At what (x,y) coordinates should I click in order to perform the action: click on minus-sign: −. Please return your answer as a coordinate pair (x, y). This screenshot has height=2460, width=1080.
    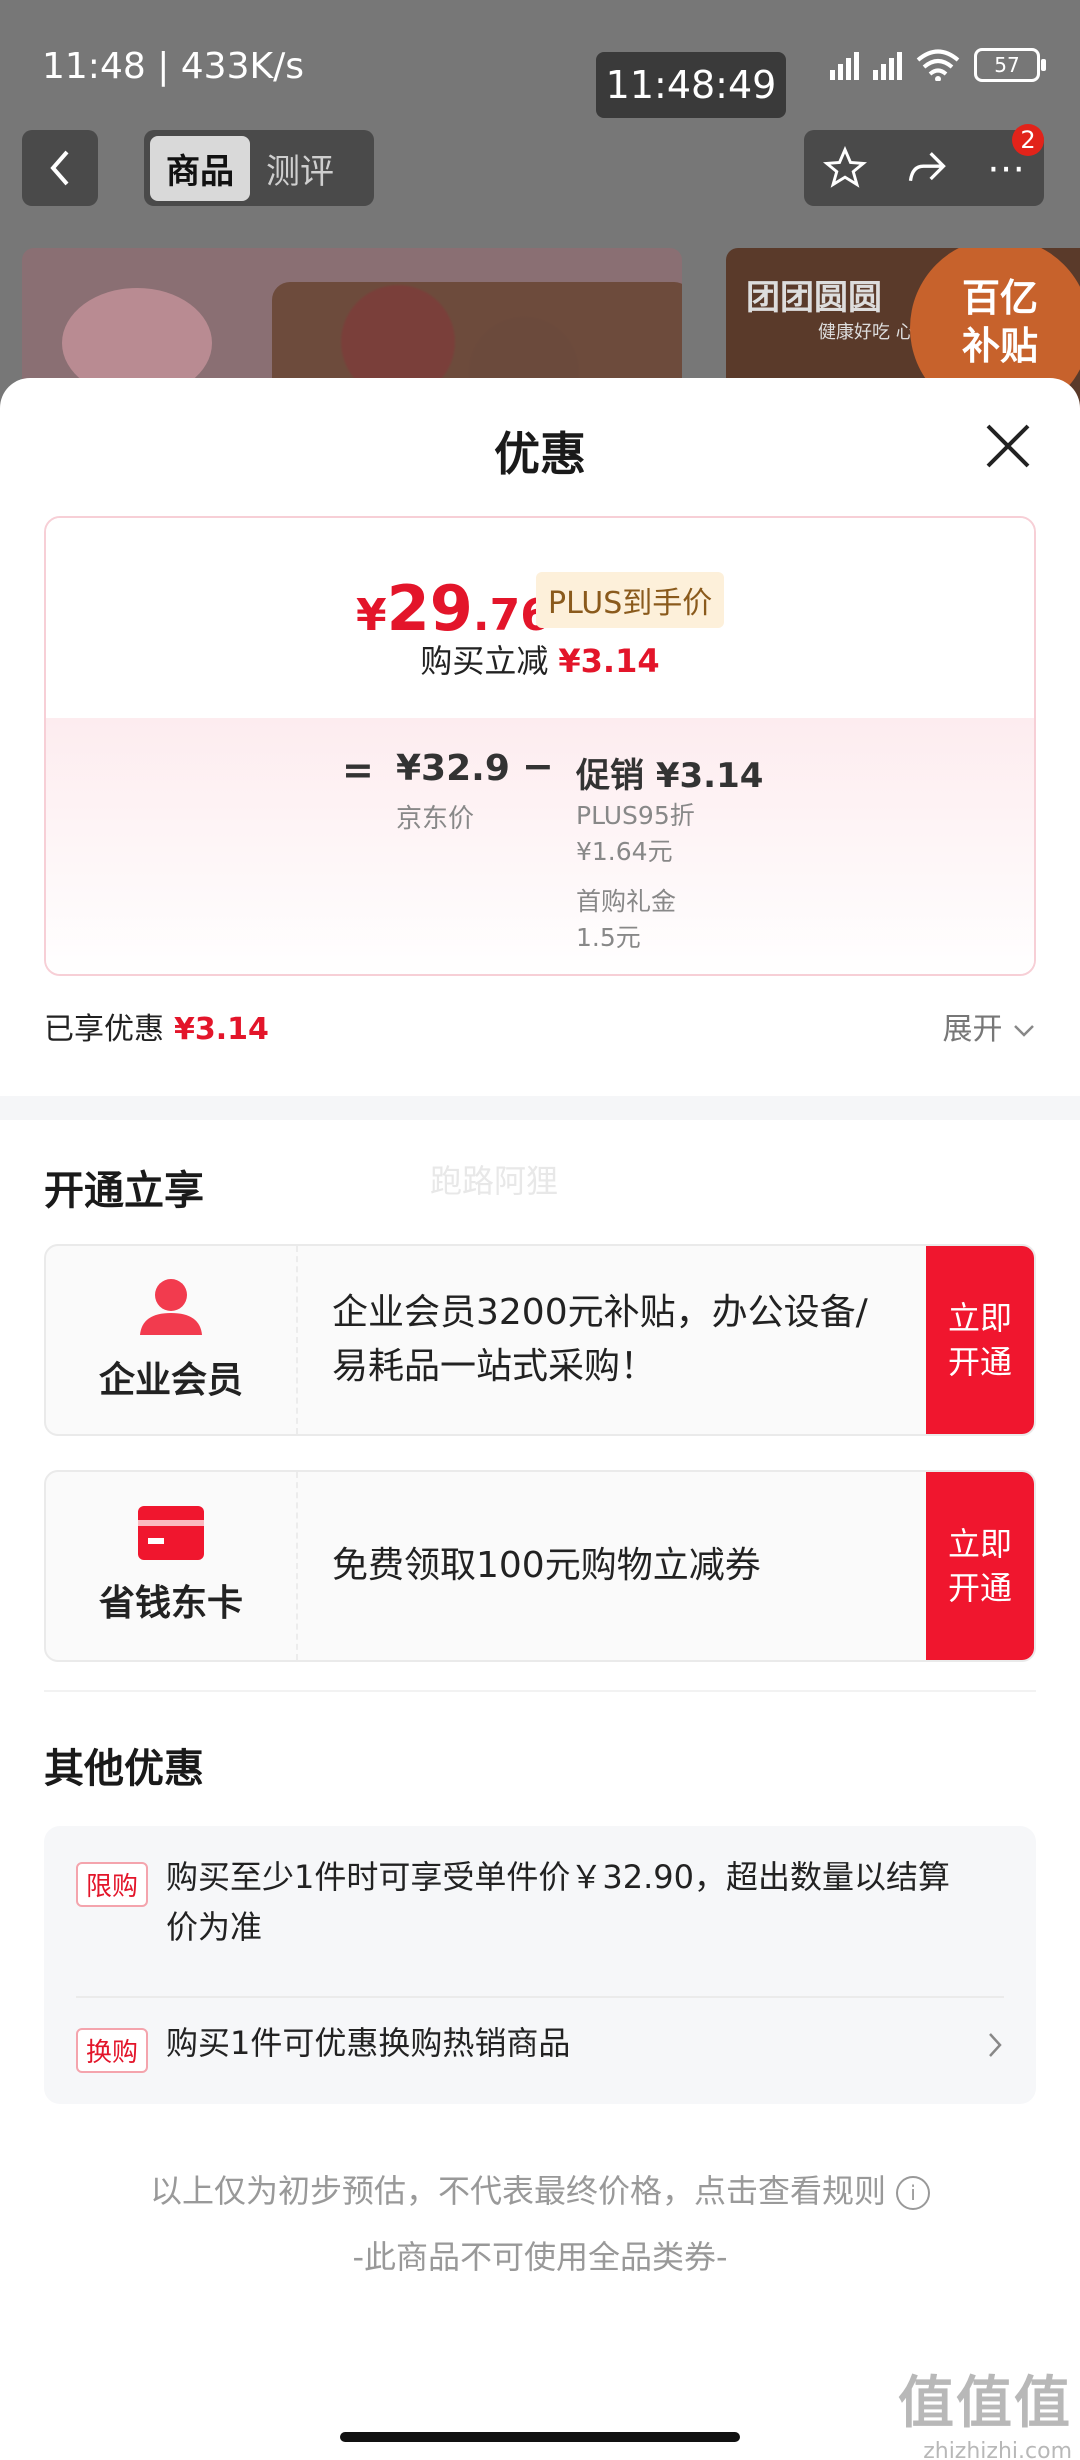
    Looking at the image, I should click on (538, 766).